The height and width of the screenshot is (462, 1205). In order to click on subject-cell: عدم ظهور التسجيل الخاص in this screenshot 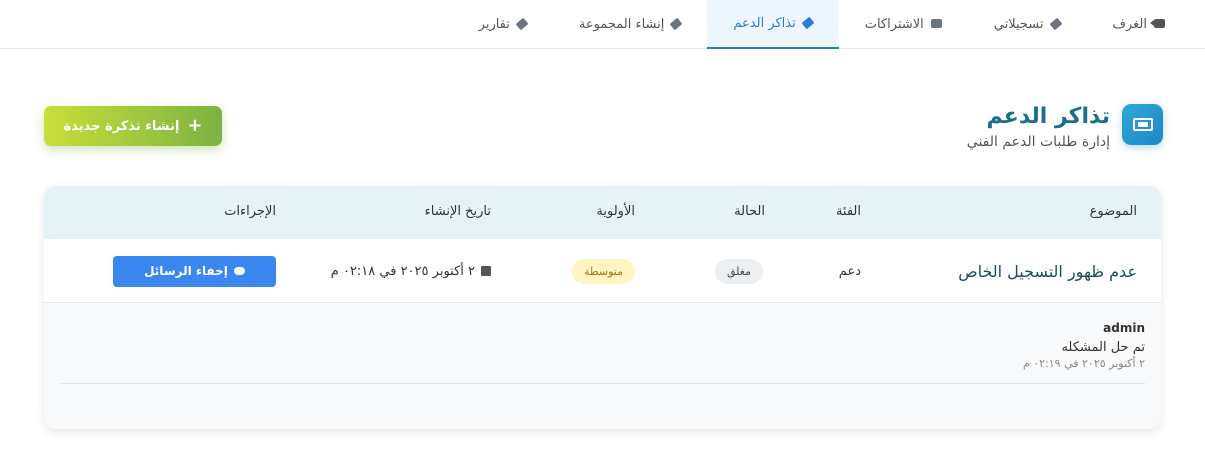, I will do `click(1047, 271)`.